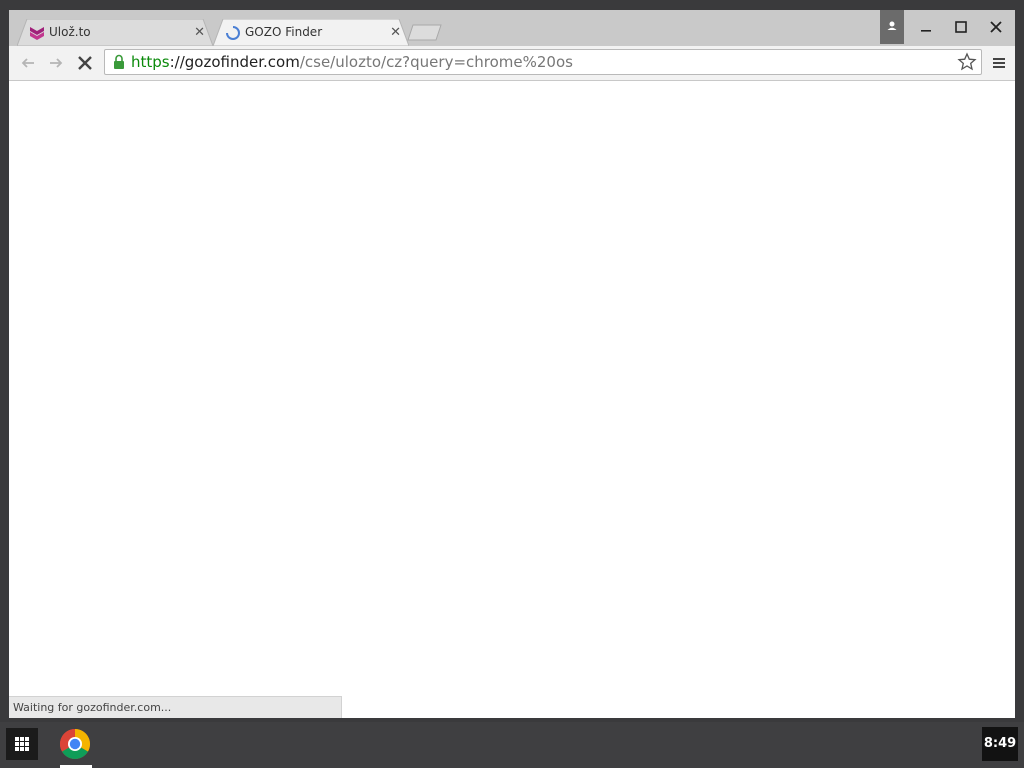  I want to click on arrow-right-icon, so click(56, 63).